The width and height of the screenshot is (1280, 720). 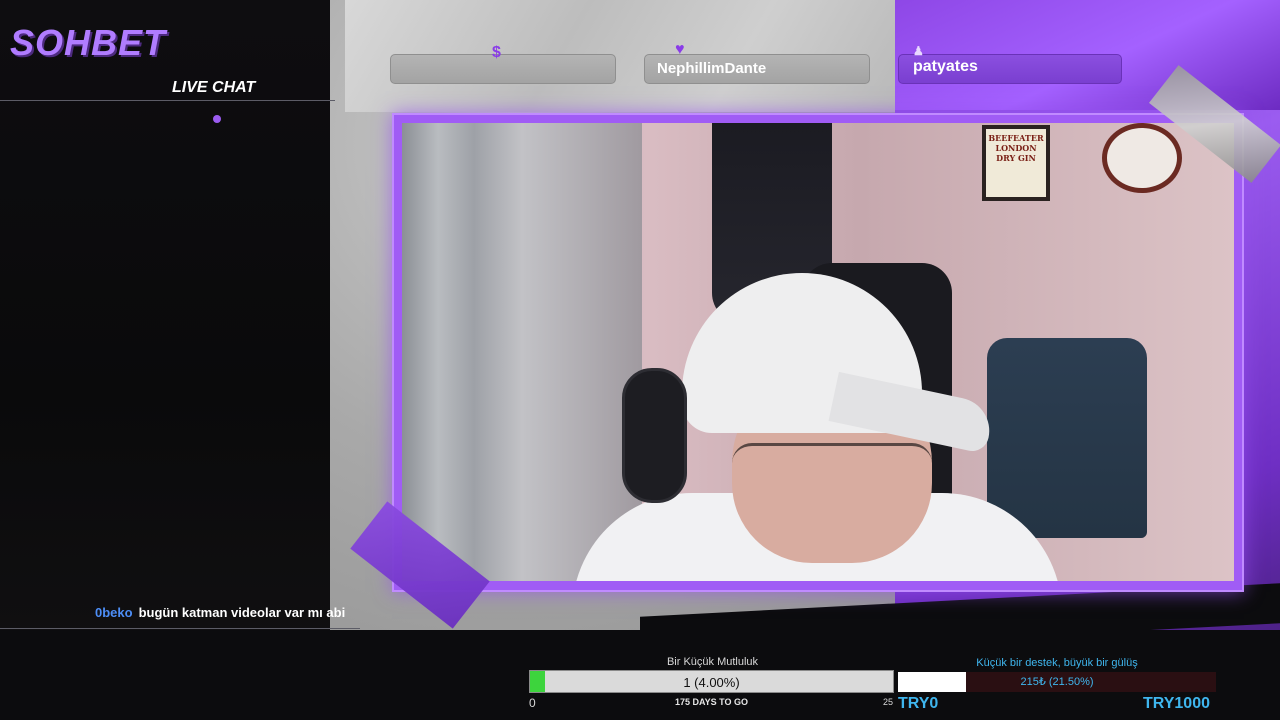 What do you see at coordinates (503, 64) in the screenshot?
I see `alert-latest-donation: $` at bounding box center [503, 64].